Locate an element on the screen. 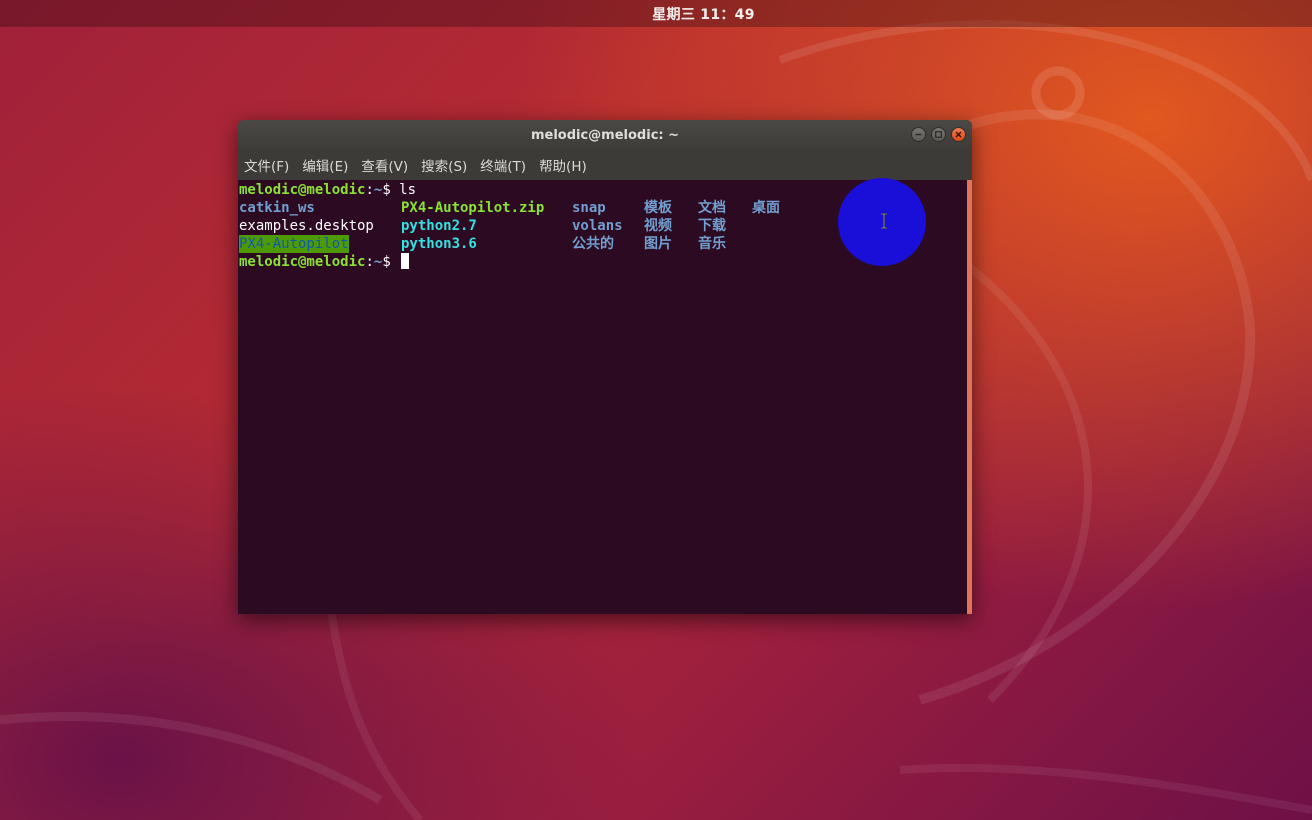 Image resolution: width=1312 pixels, height=820 pixels. clock: 星期三 11：49 is located at coordinates (703, 14).